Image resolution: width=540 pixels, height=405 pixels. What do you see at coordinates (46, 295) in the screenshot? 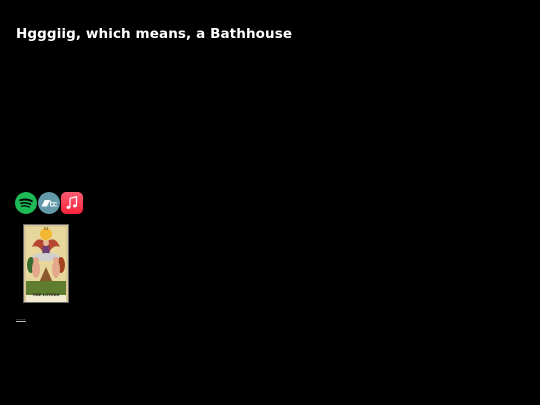
I see `card-caption: THE LOVERS` at bounding box center [46, 295].